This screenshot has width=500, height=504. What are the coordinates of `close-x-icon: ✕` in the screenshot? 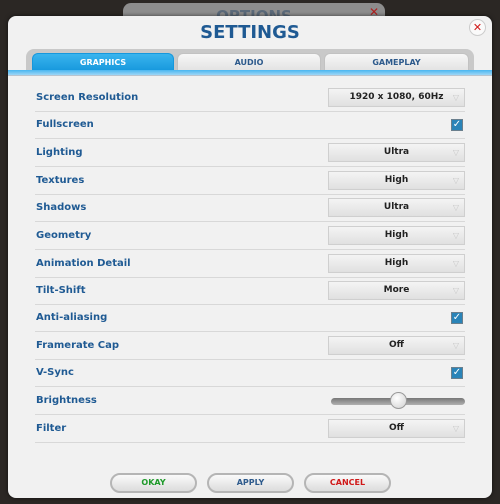 It's located at (477, 27).